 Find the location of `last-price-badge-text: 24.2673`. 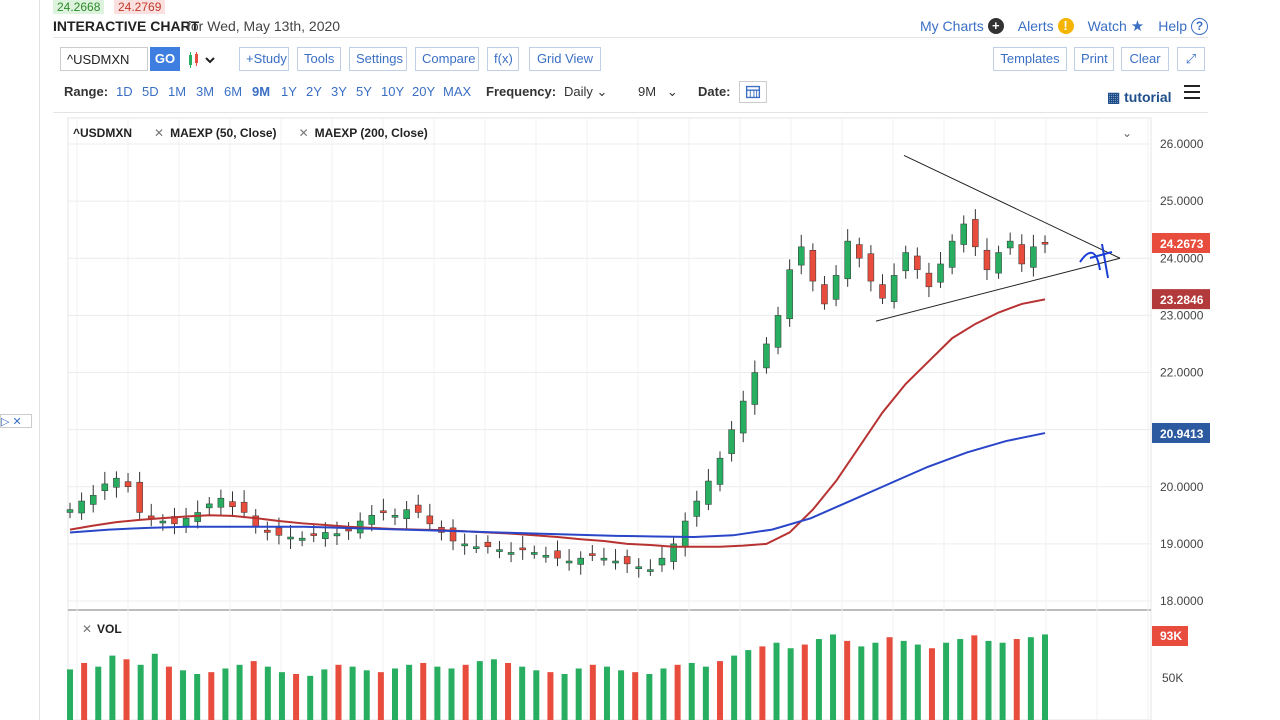

last-price-badge-text: 24.2673 is located at coordinates (1182, 244).